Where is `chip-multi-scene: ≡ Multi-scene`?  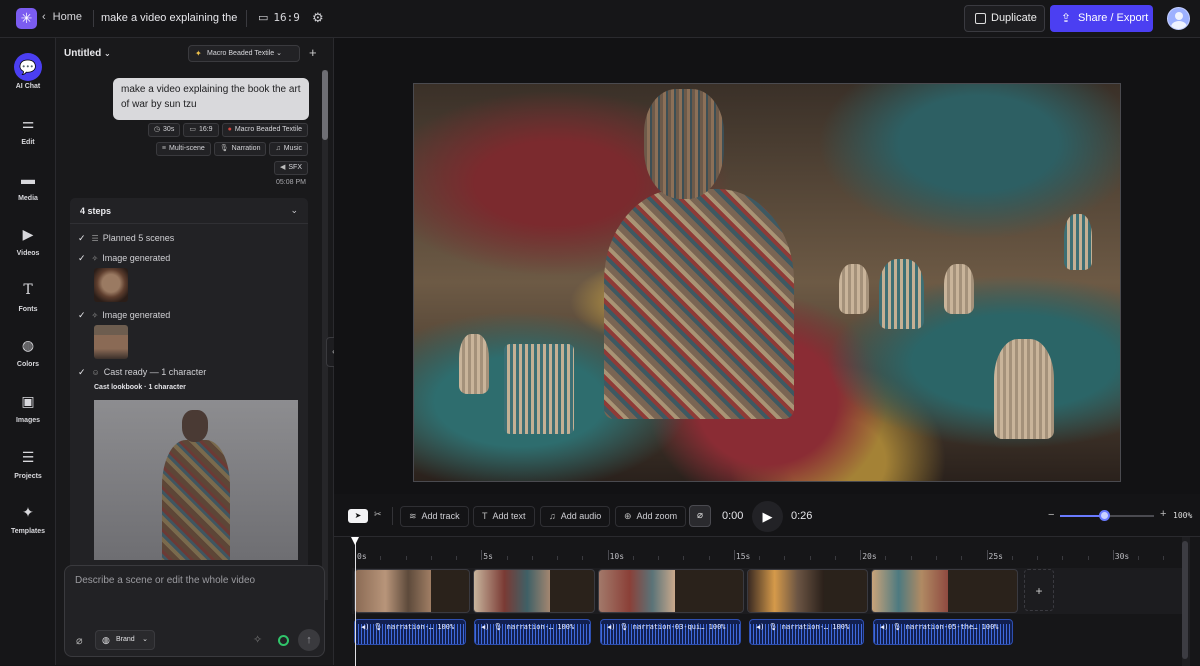
chip-multi-scene: ≡ Multi-scene is located at coordinates (183, 149).